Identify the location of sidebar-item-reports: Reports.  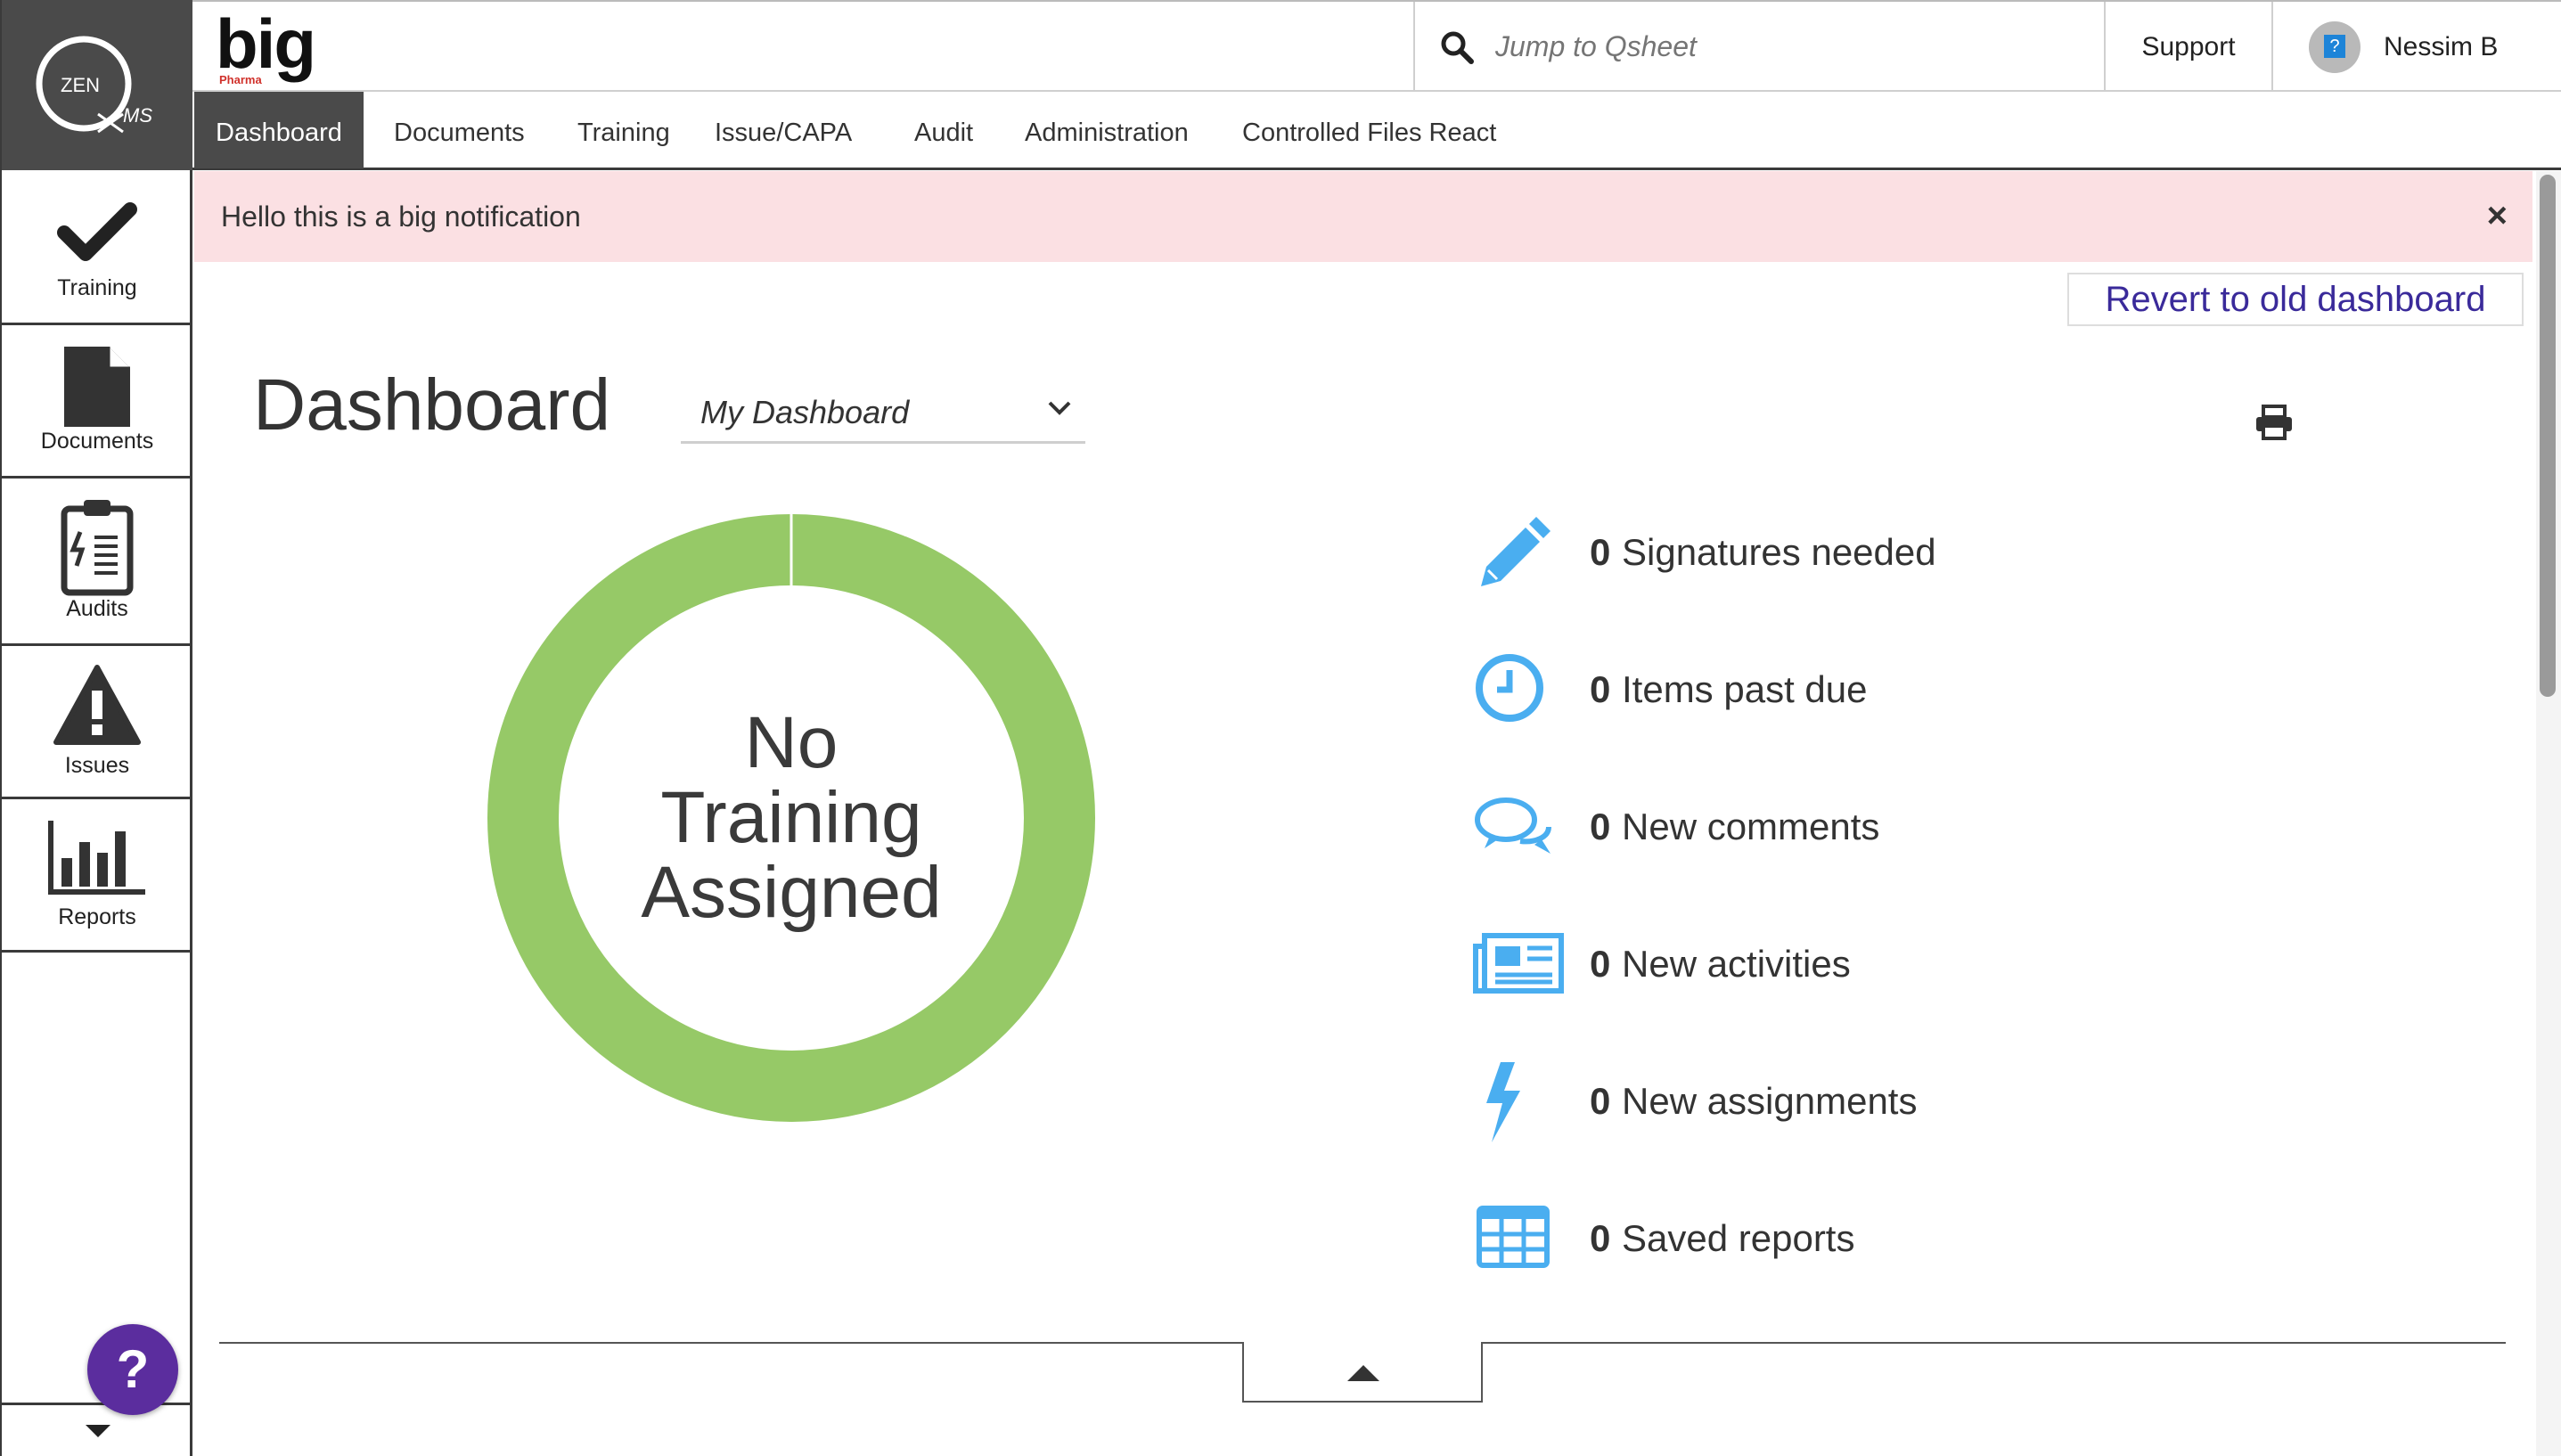
(97, 876).